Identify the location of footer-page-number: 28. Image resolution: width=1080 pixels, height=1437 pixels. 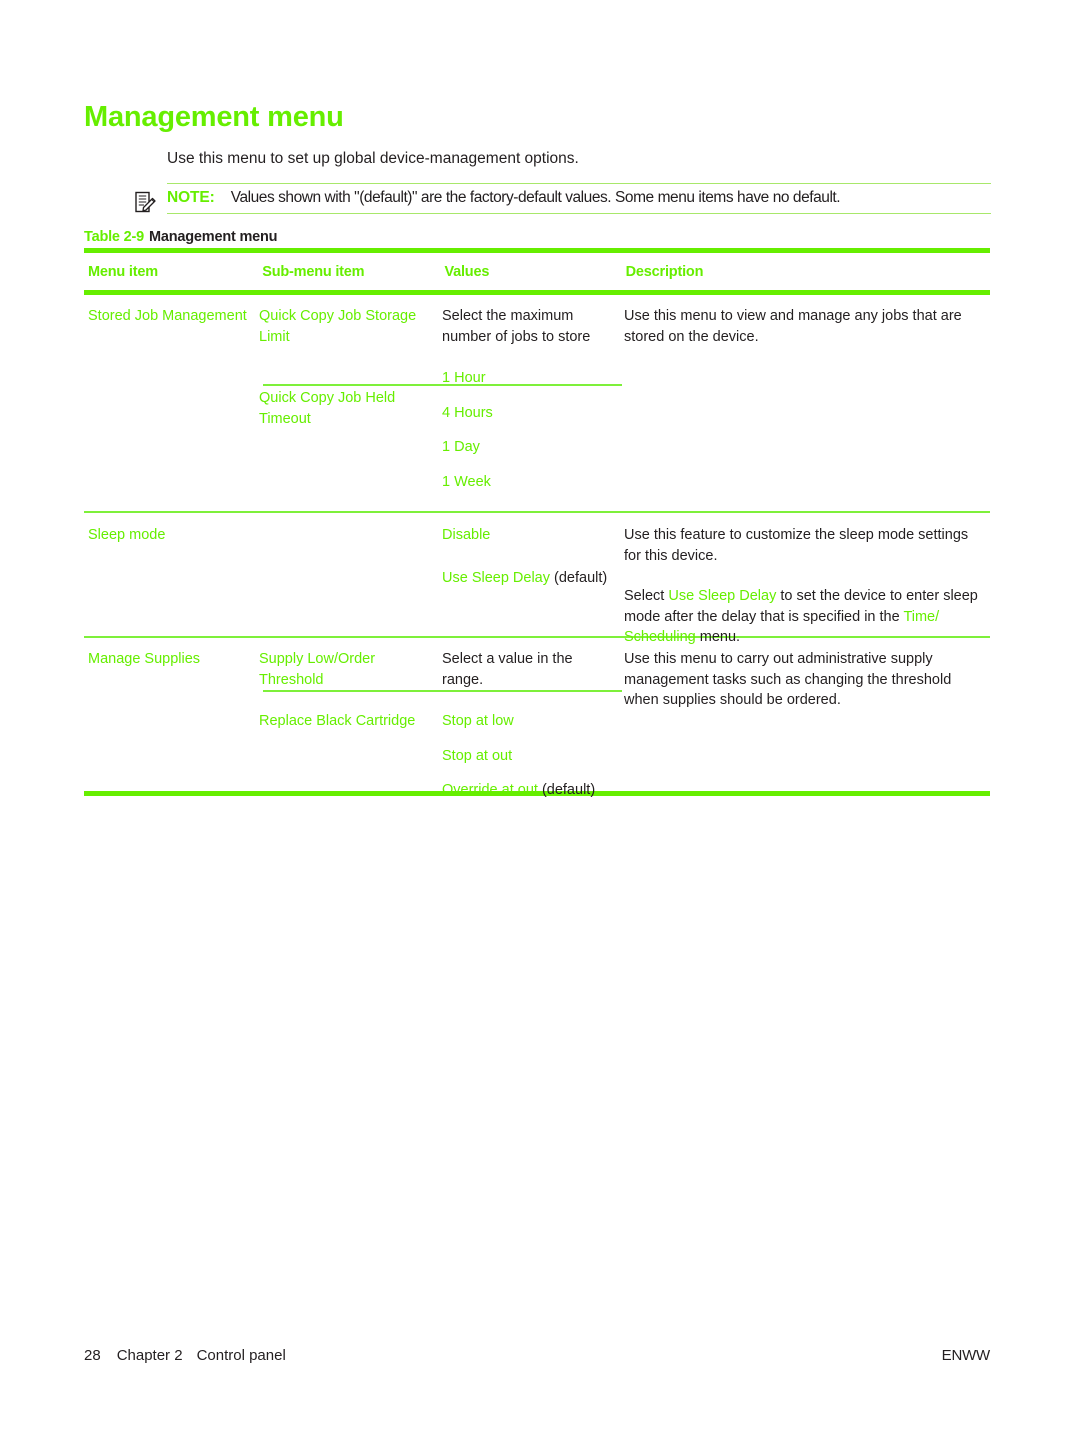
(92, 1355).